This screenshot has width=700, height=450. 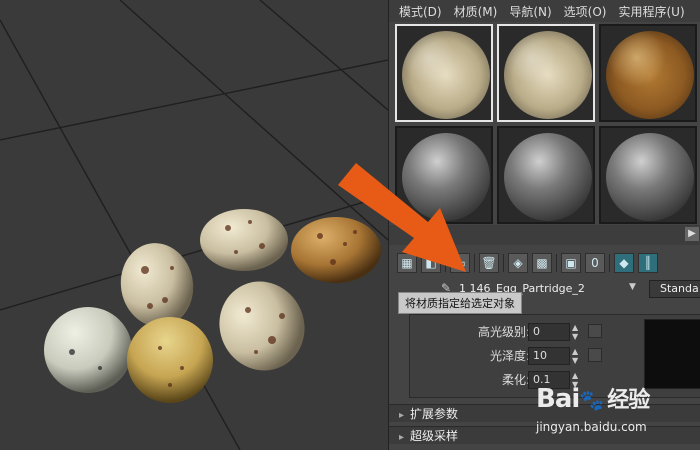 I want to click on material-toolbar: ▦ ◧ ▭ 🗑 ◈ ▩ ▣ 0 ◆ ║, so click(x=544, y=263).